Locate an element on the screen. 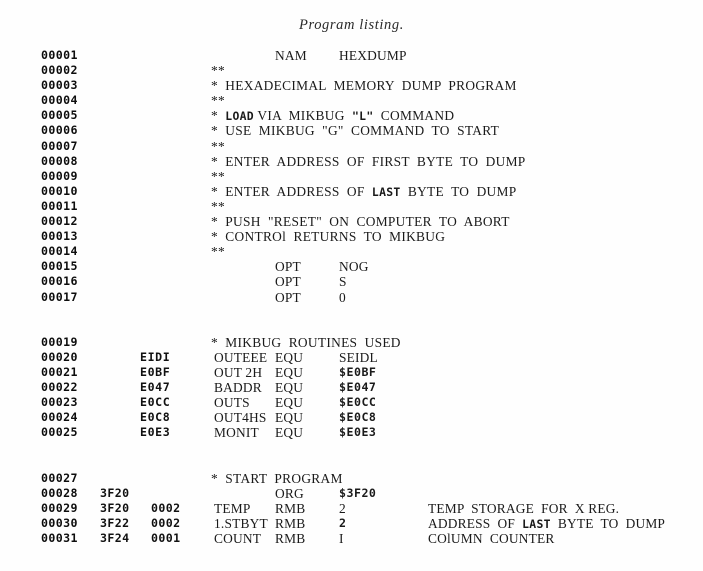  comment-line: * MIKBUG ROUTINES USED is located at coordinates (306, 342).